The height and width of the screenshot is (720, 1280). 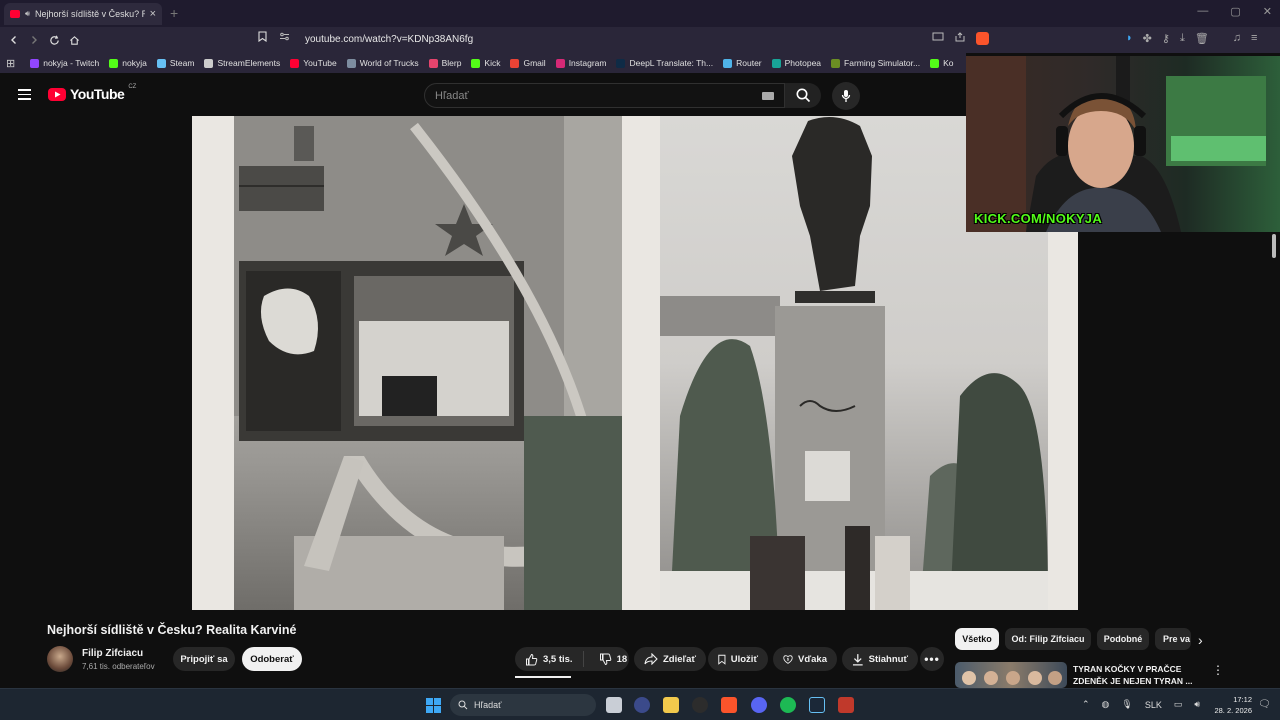 What do you see at coordinates (242, 63) in the screenshot?
I see `bookmark-item: StreamElements` at bounding box center [242, 63].